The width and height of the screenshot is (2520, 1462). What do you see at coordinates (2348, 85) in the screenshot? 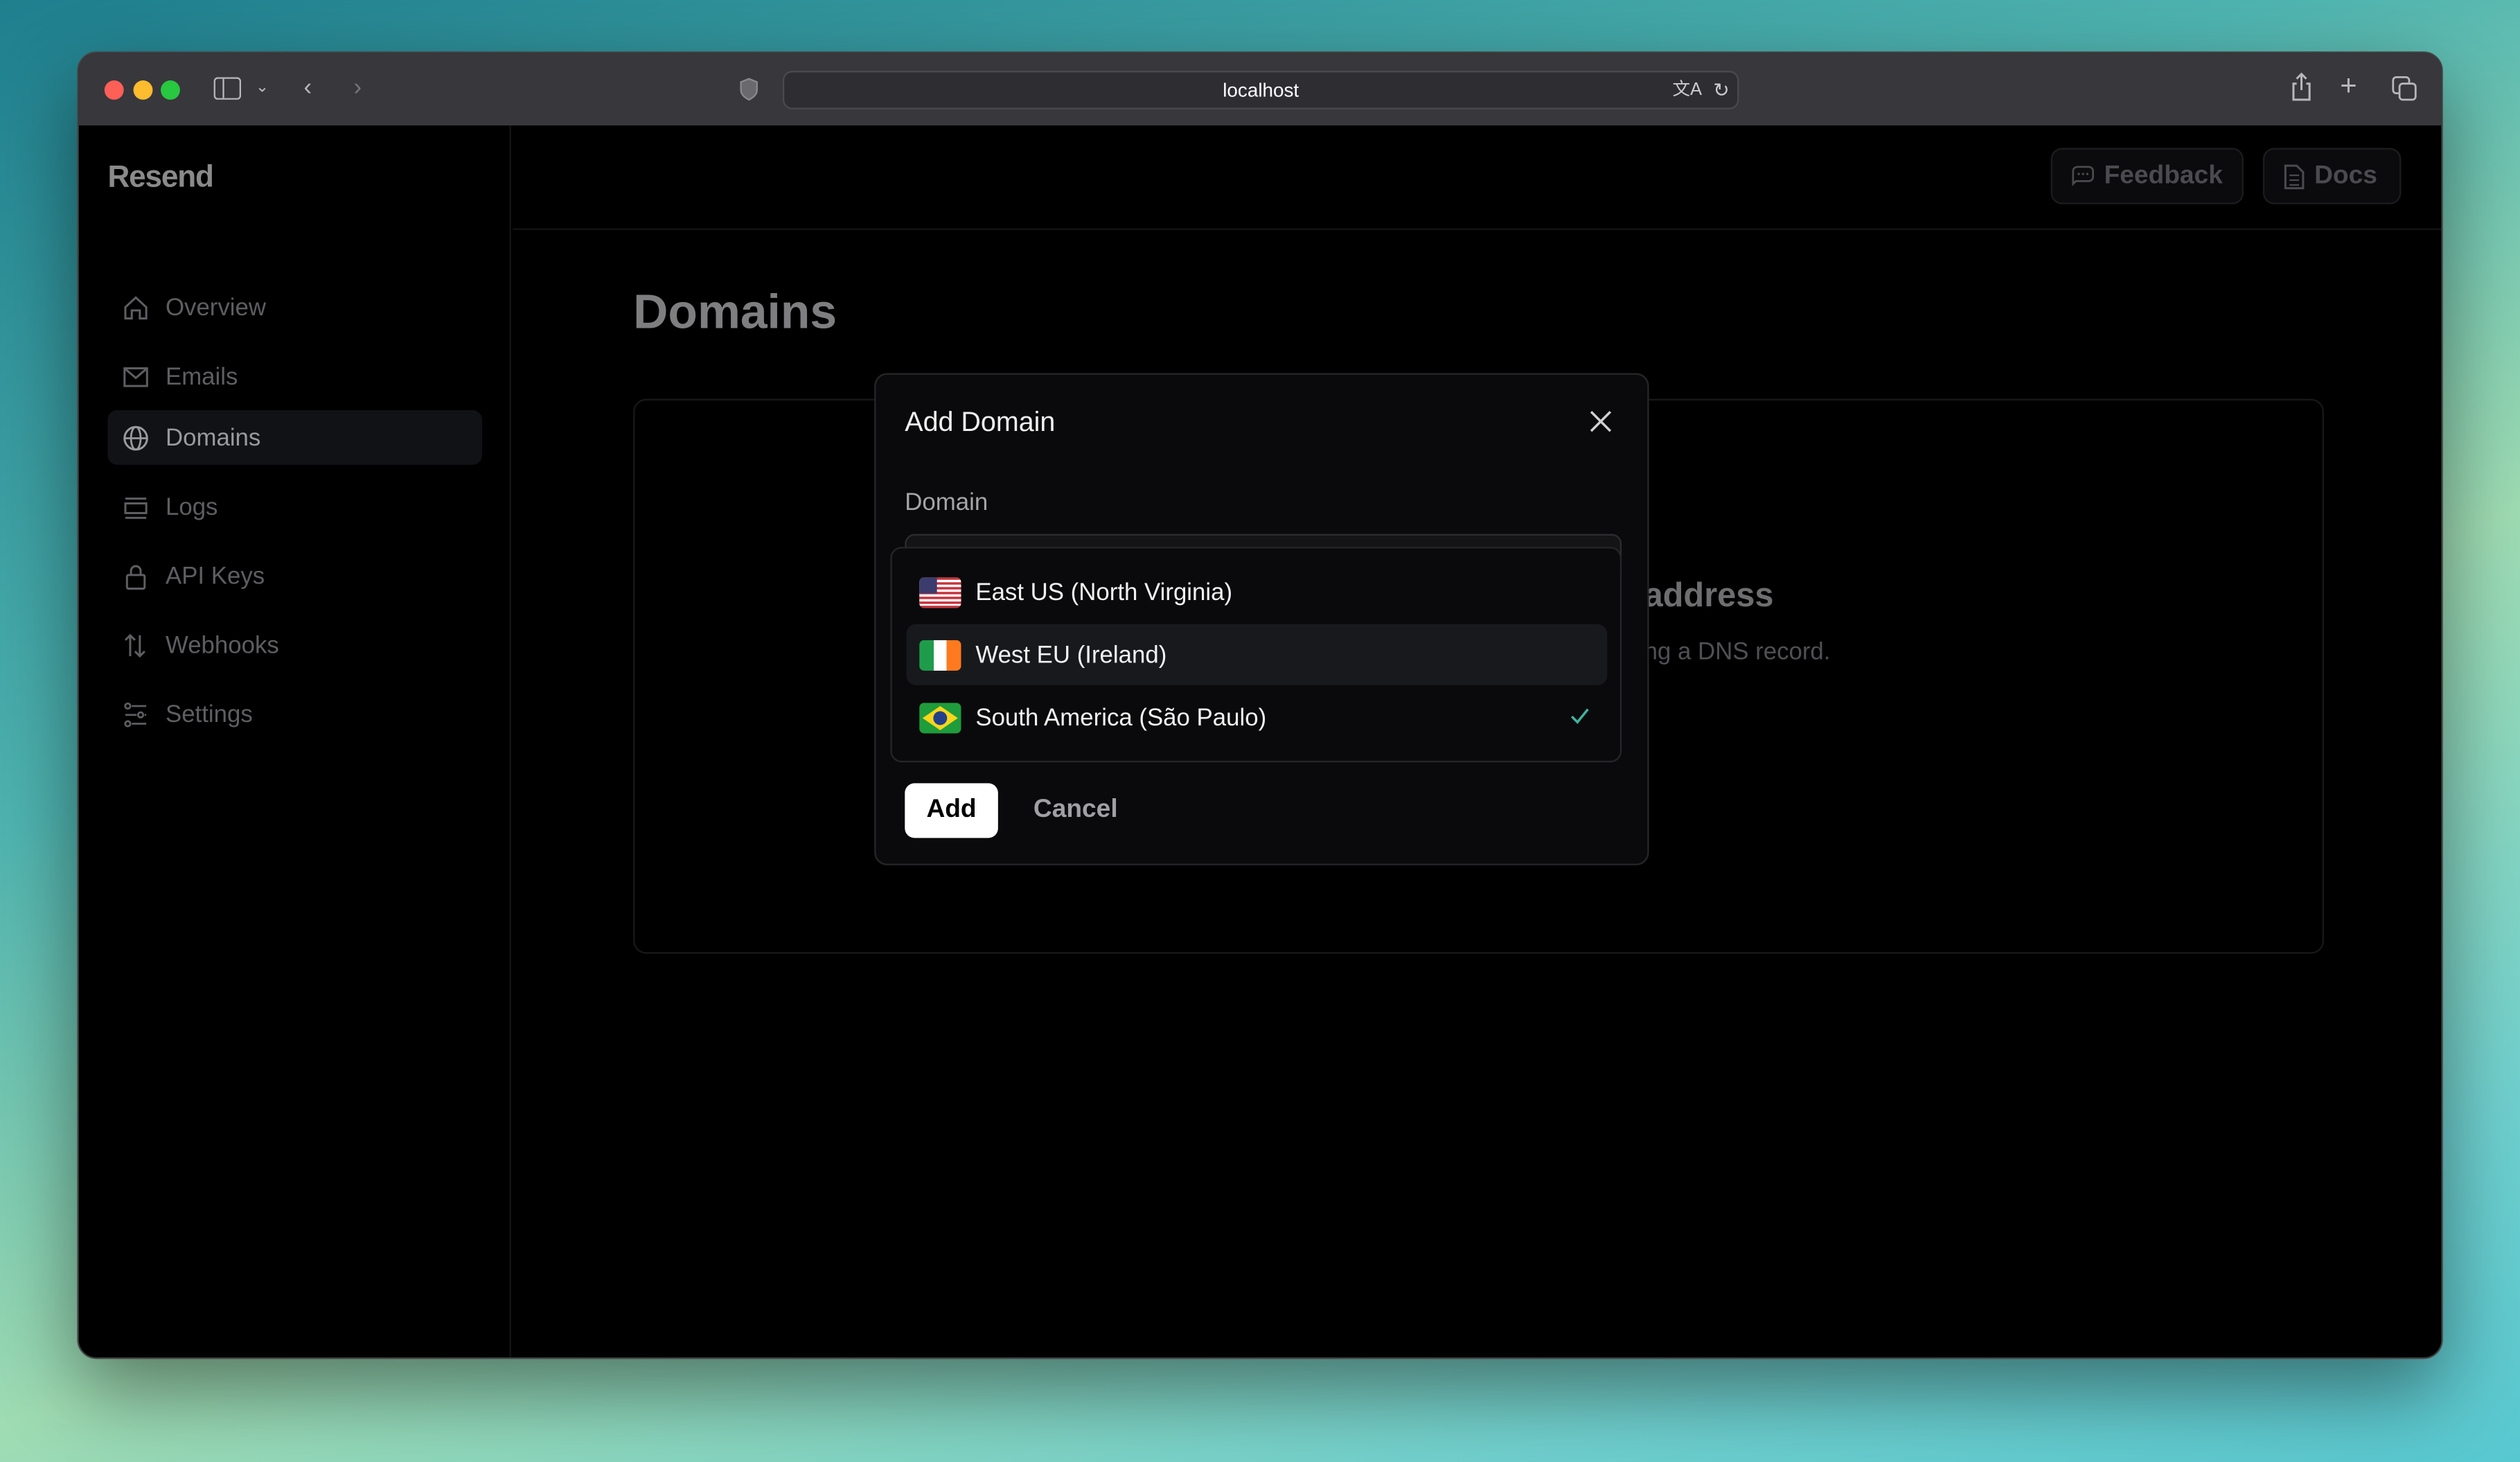
I see `new-tab-icon: +` at bounding box center [2348, 85].